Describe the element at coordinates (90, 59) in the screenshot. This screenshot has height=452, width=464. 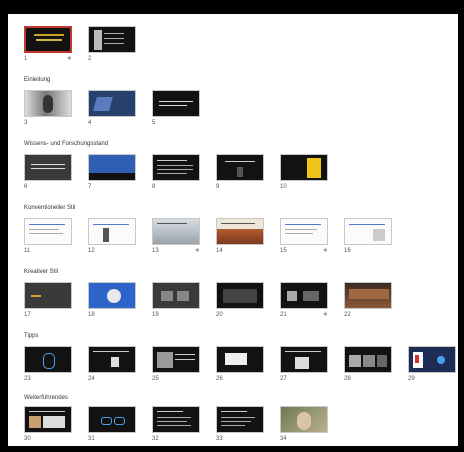
I see `slide-number: 2` at that location.